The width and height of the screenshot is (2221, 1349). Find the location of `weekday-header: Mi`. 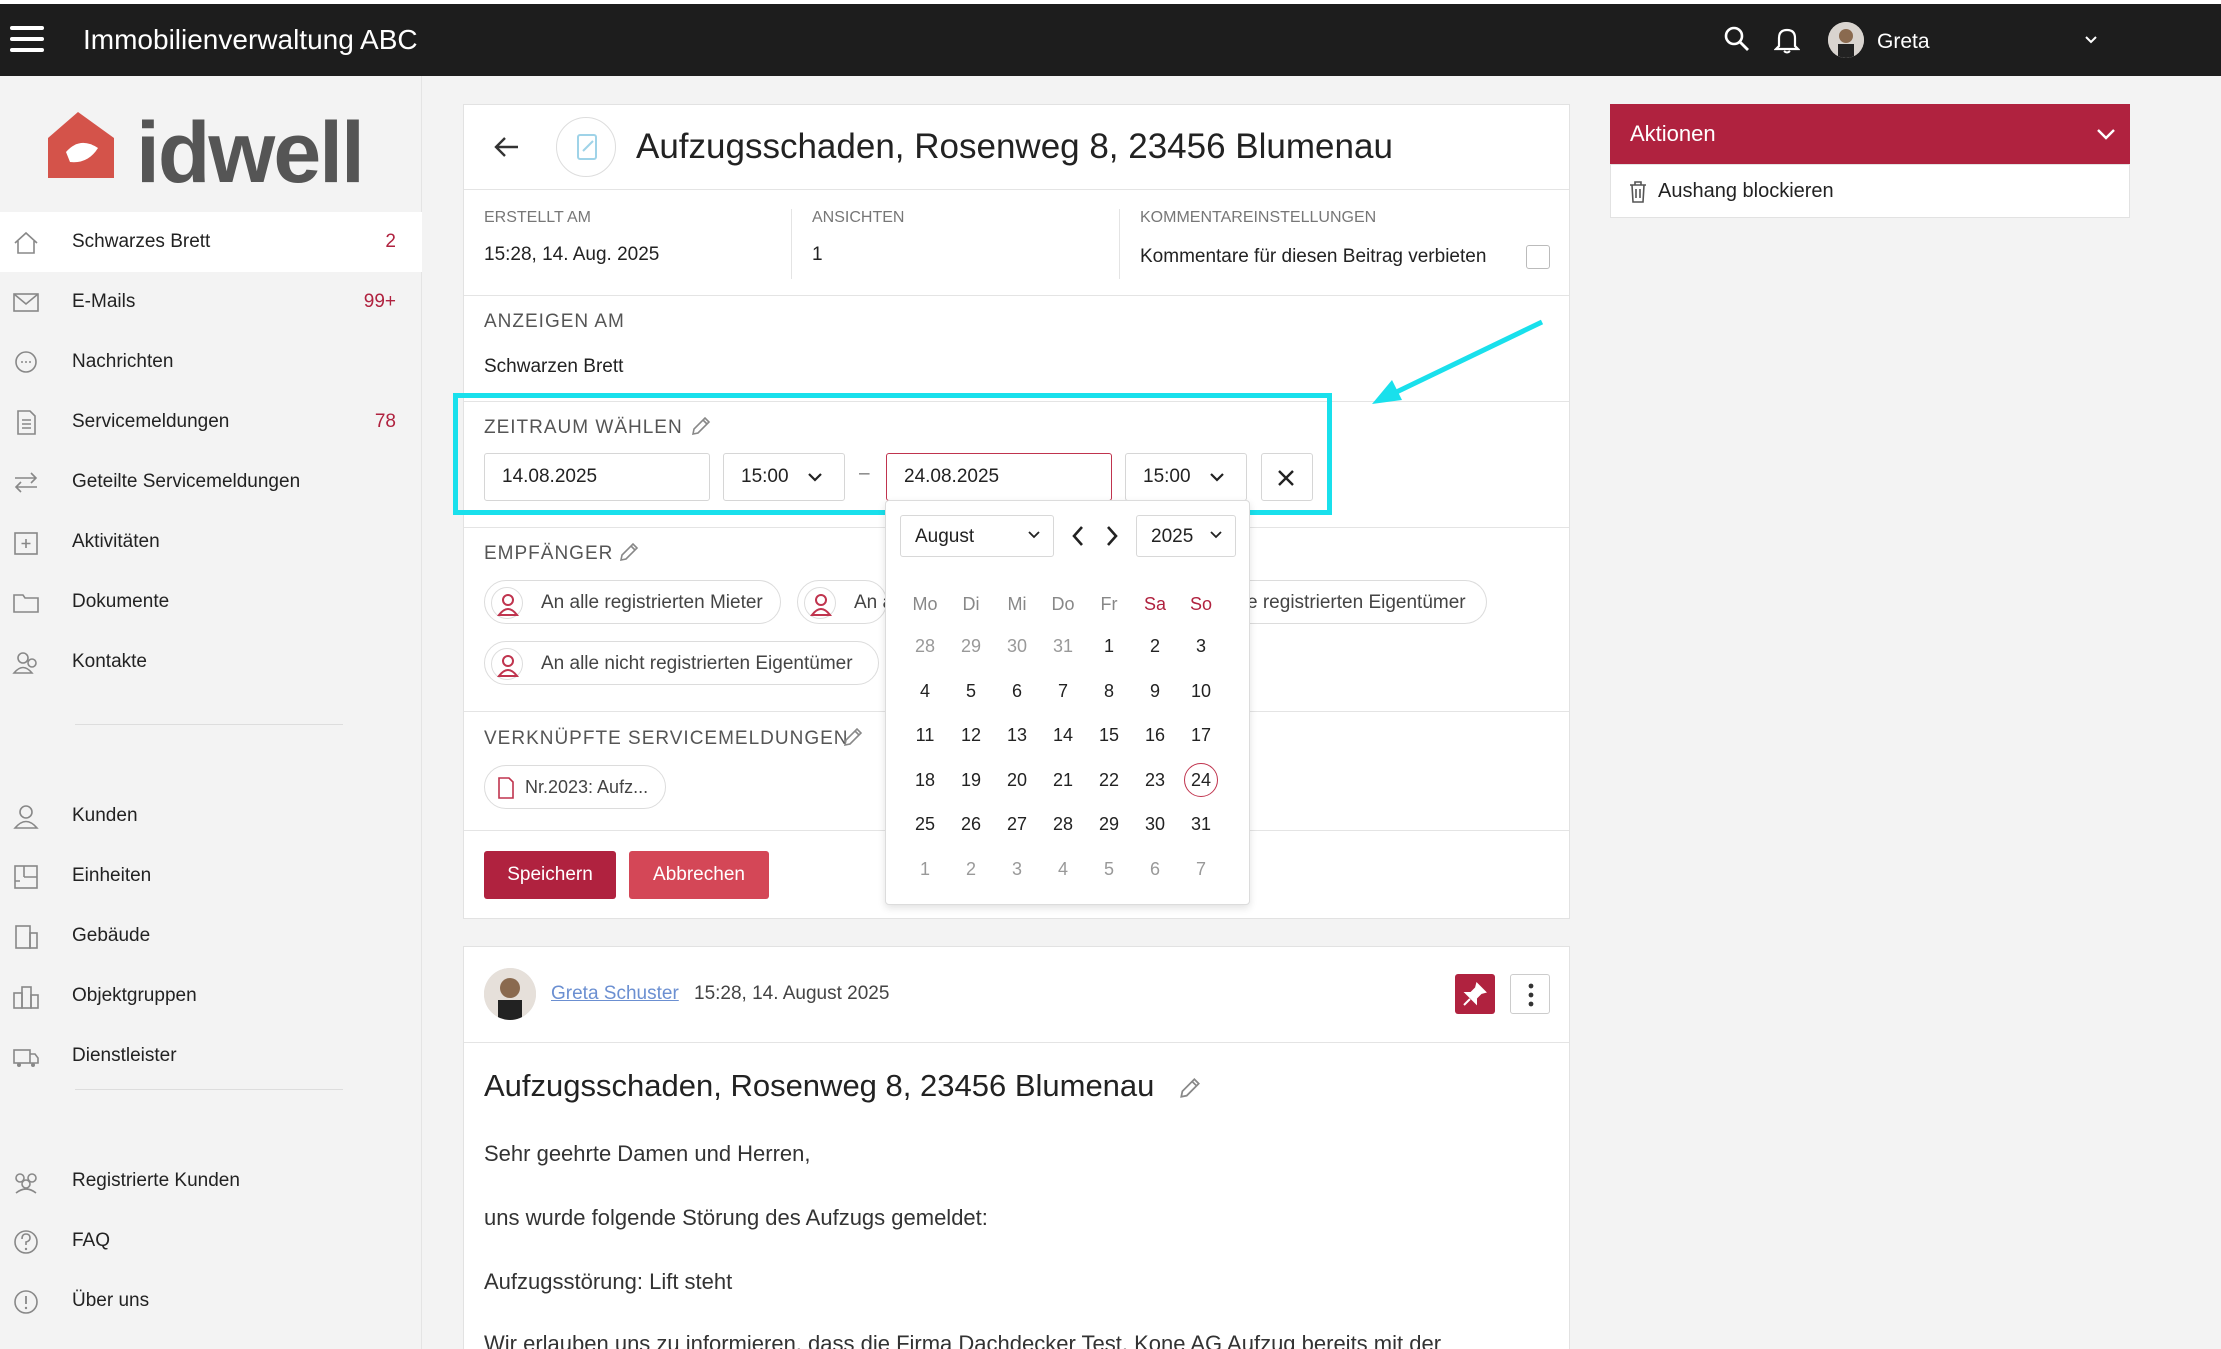

weekday-header: Mi is located at coordinates (1017, 604).